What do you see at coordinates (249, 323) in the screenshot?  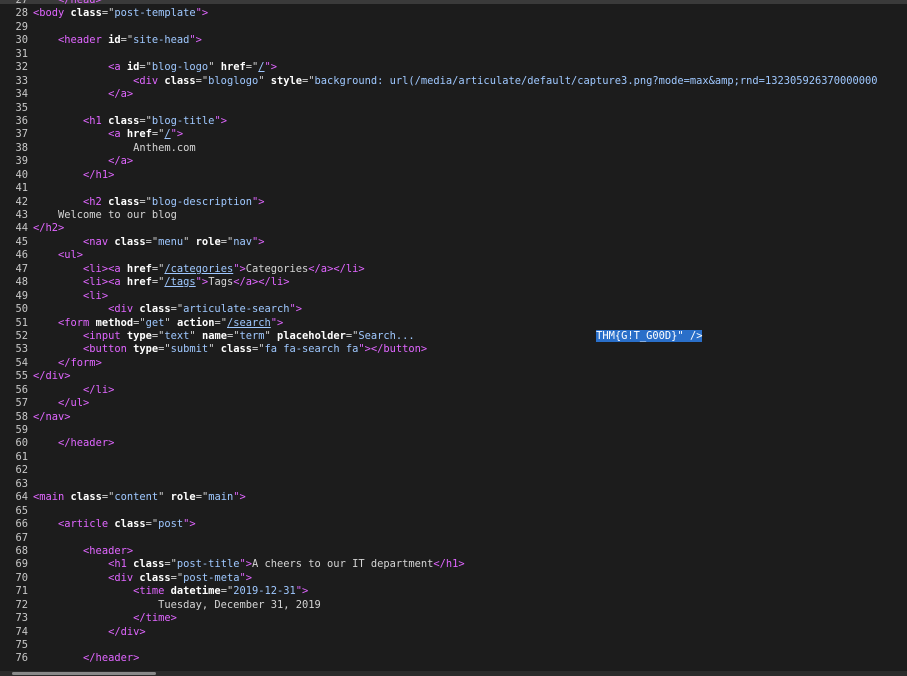 I see `link-token: /search` at bounding box center [249, 323].